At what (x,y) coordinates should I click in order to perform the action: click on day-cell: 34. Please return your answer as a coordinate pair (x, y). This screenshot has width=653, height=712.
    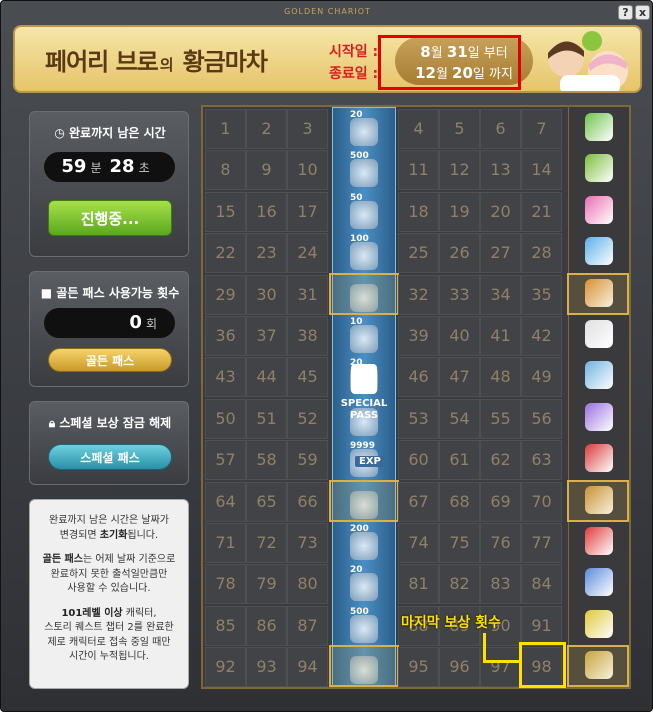
    Looking at the image, I should click on (500, 294).